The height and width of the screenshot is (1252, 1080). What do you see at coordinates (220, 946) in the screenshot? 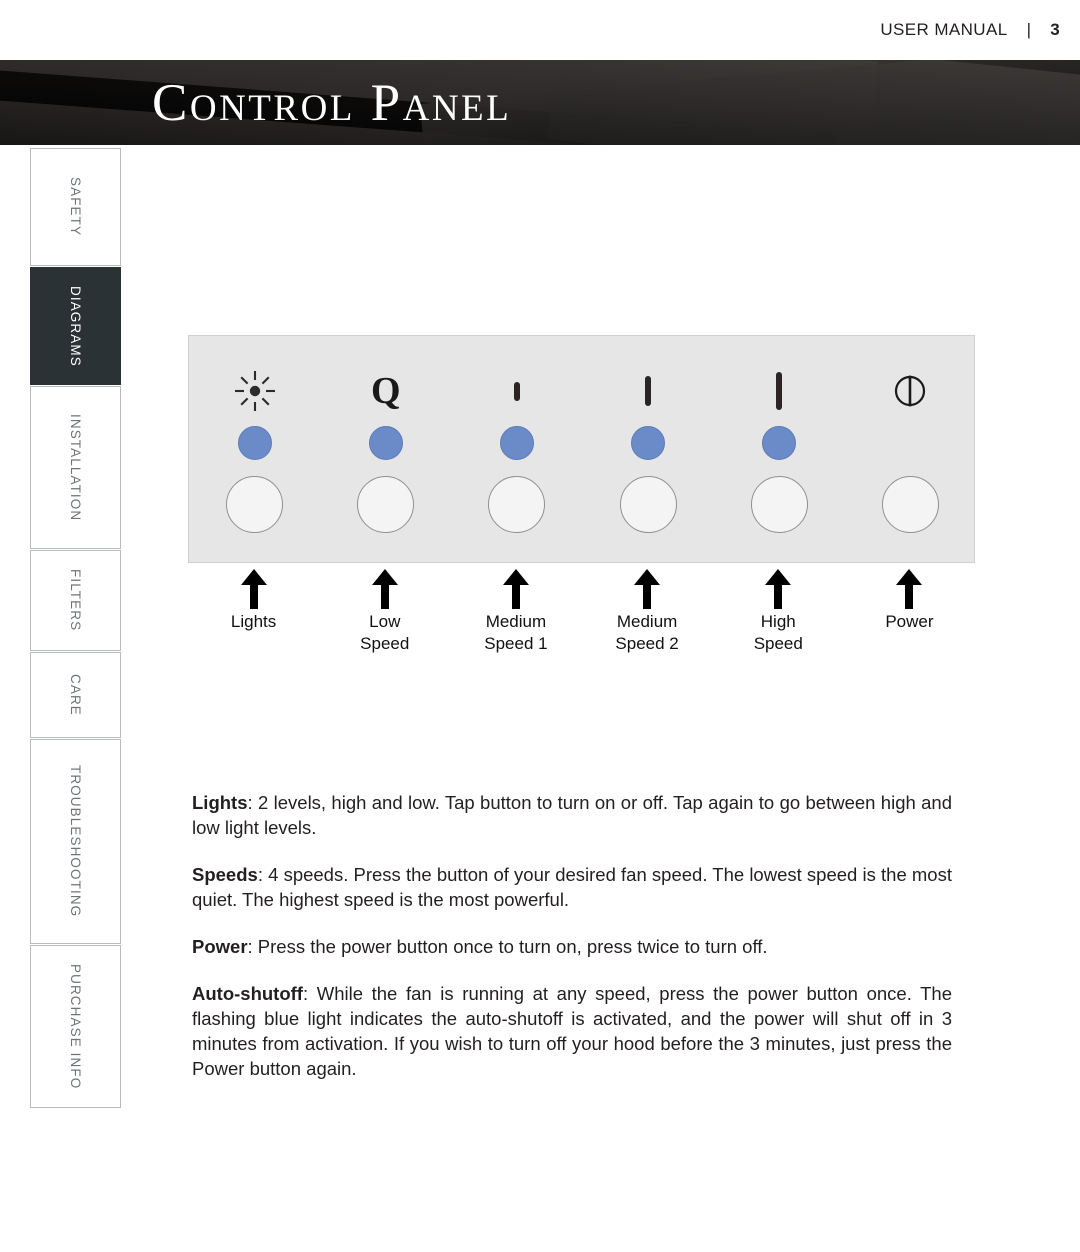
I see `paragraph-label: Power` at bounding box center [220, 946].